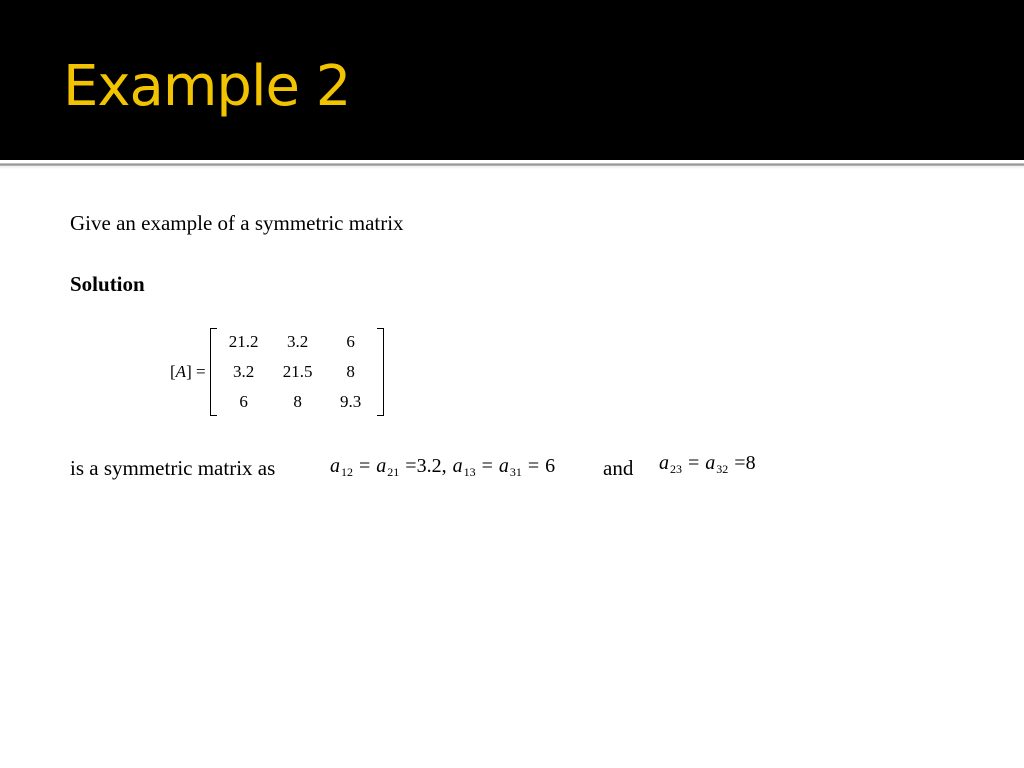  I want to click on and-word: and, so click(618, 468).